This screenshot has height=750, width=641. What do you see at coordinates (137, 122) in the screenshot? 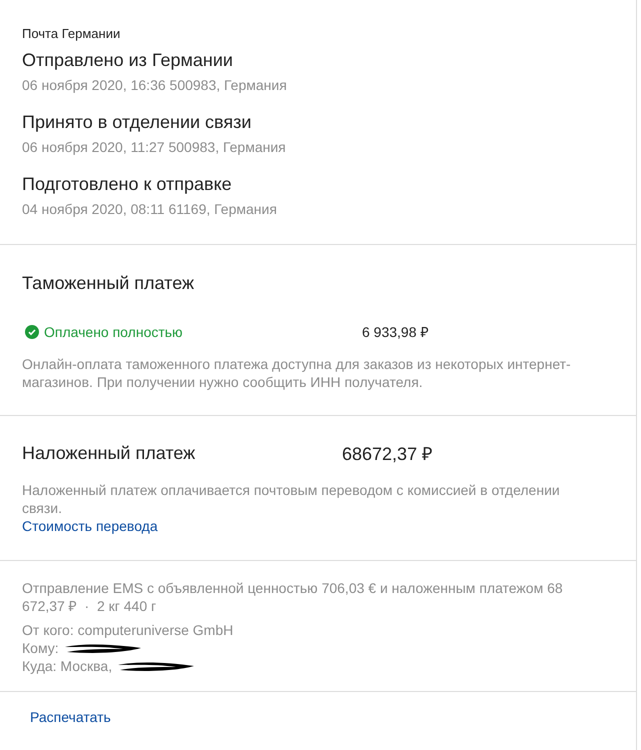
I see `event-title: Принято в отделении связи` at bounding box center [137, 122].